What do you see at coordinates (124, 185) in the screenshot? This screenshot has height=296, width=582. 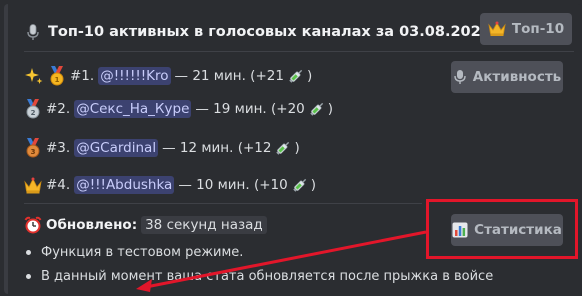 I see `user-mention: @!!!Abdushka` at bounding box center [124, 185].